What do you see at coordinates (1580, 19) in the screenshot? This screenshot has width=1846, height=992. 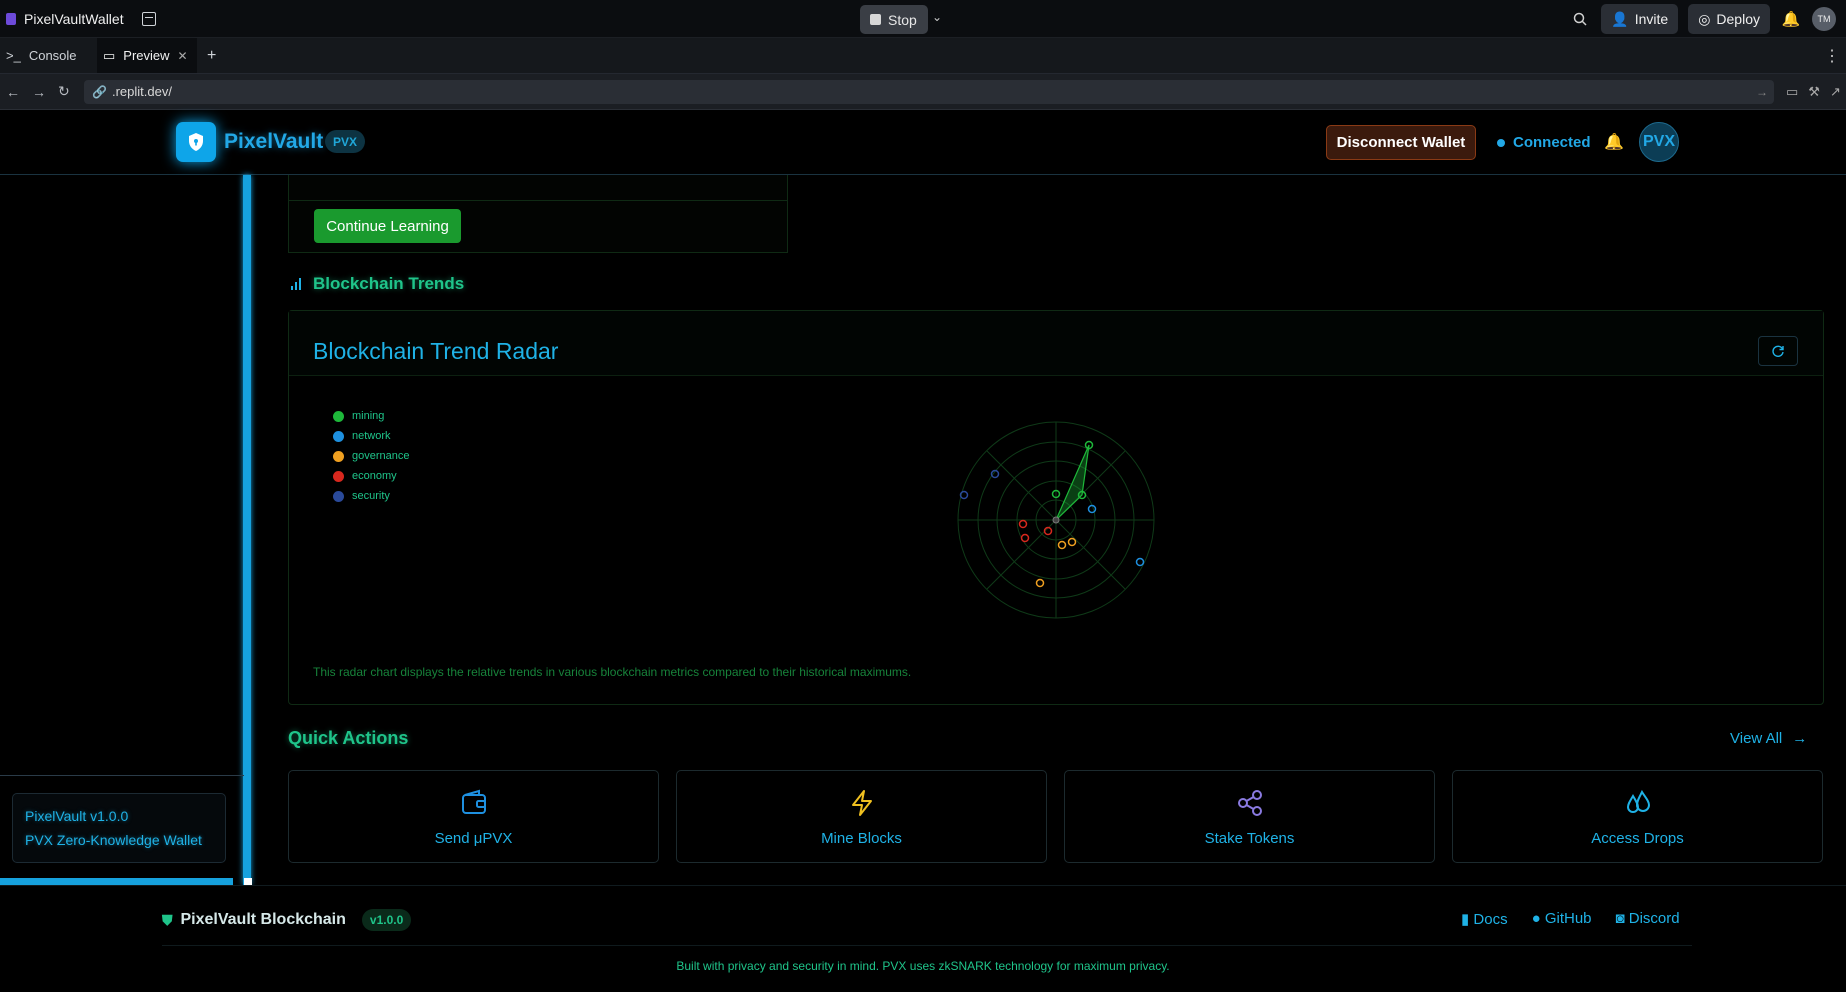 I see `search-icon` at bounding box center [1580, 19].